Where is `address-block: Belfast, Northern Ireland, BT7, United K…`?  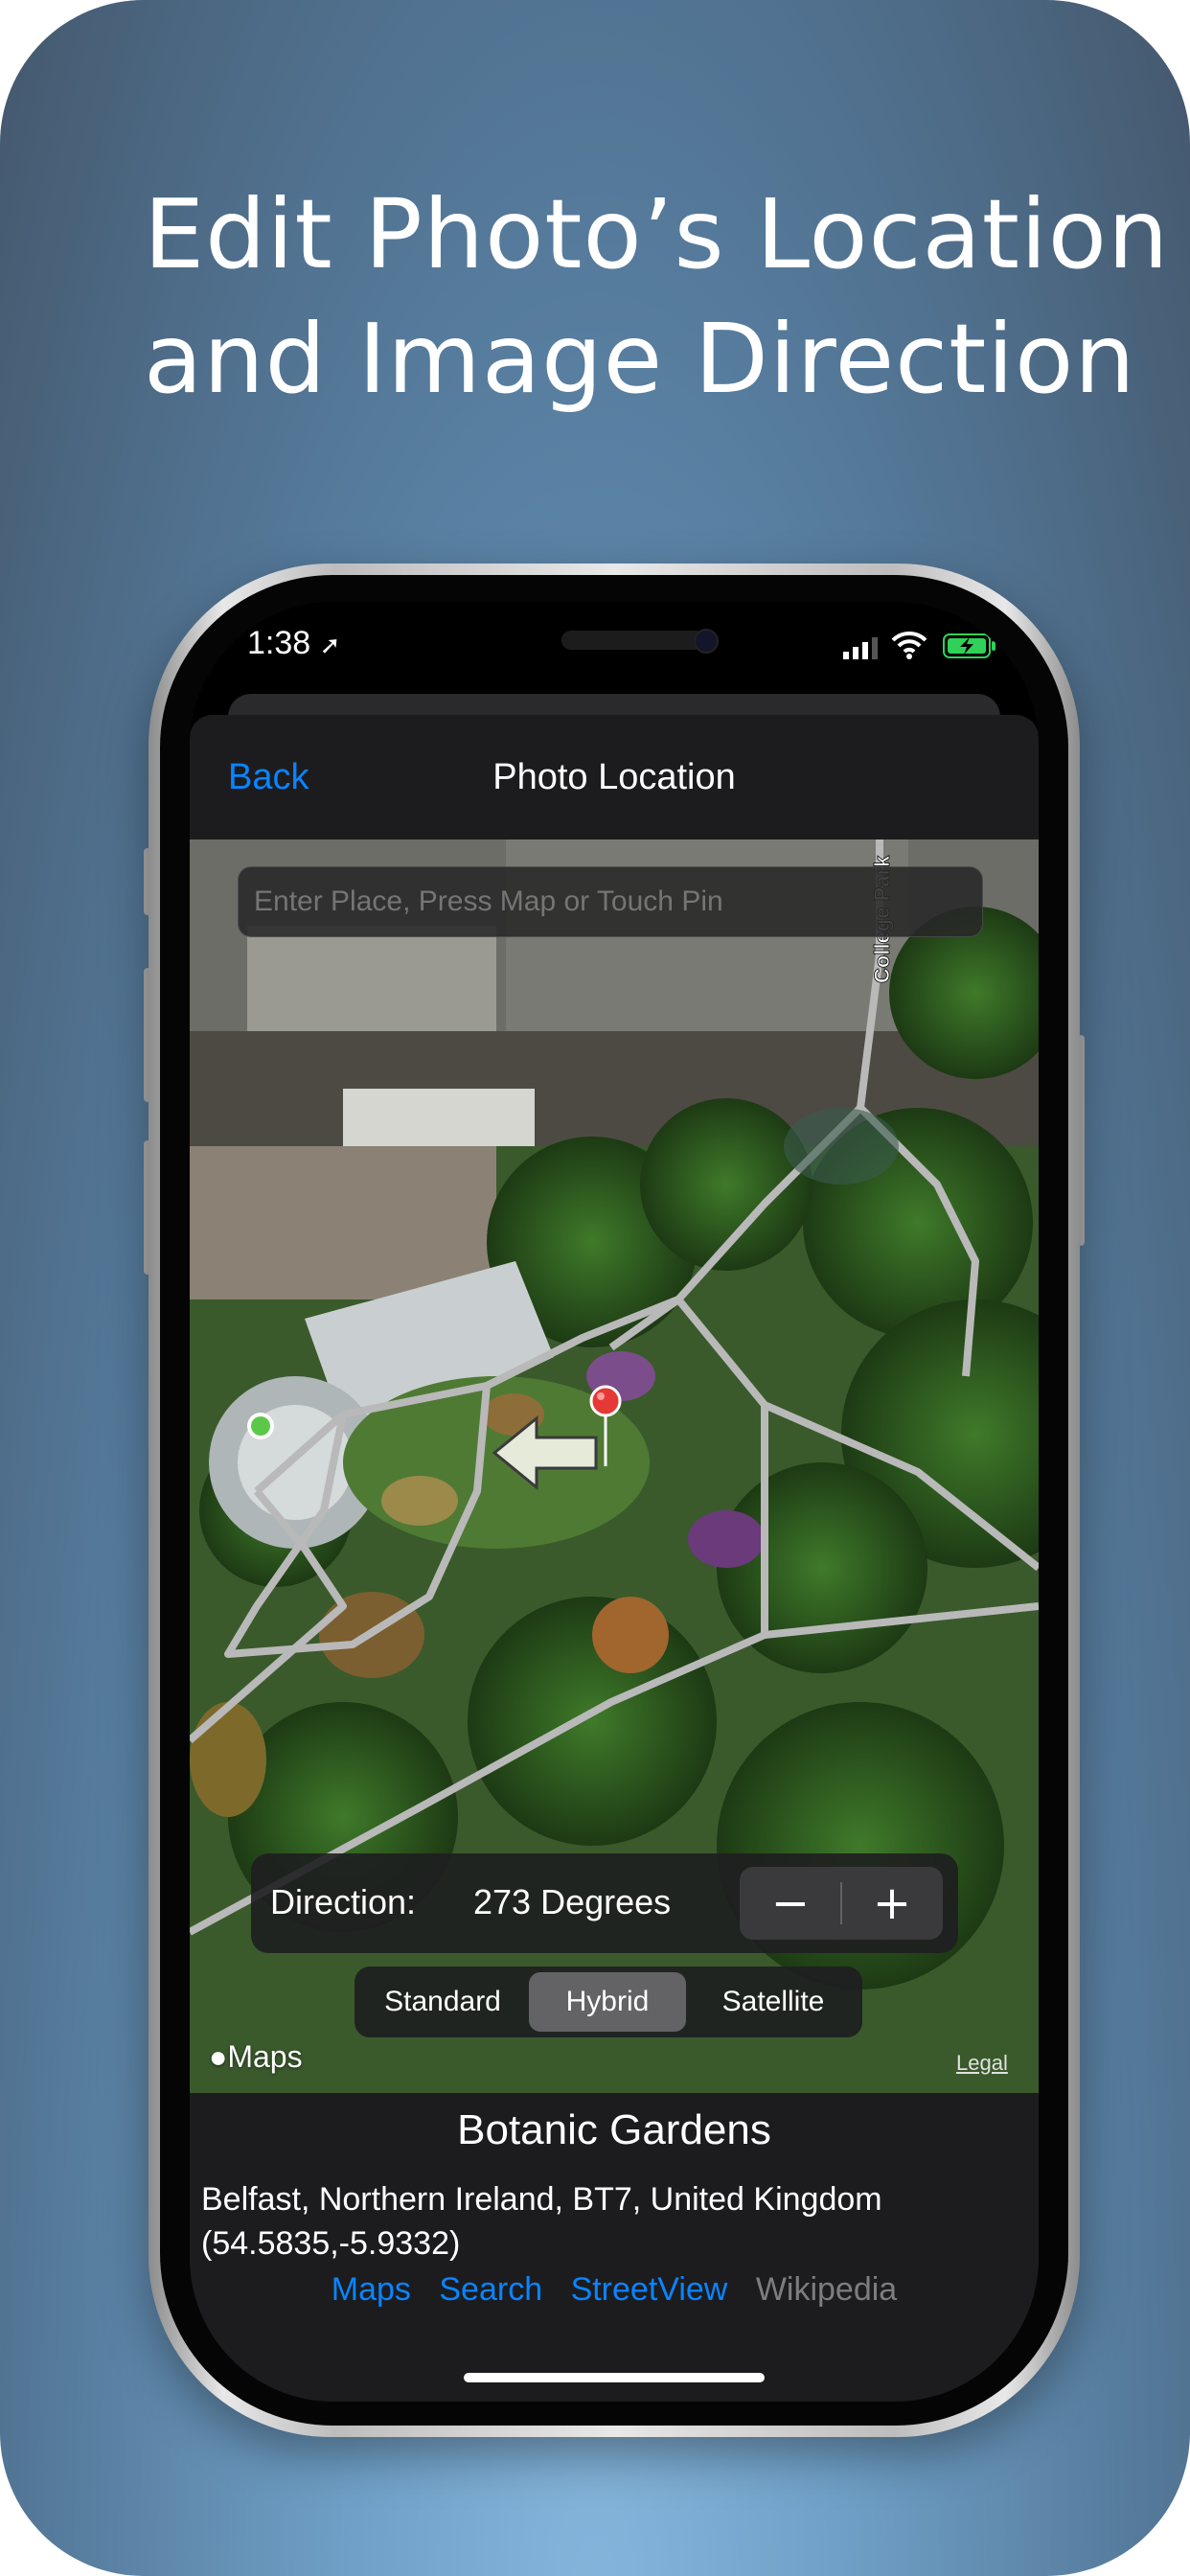 address-block: Belfast, Northern Ireland, BT7, United K… is located at coordinates (542, 2221).